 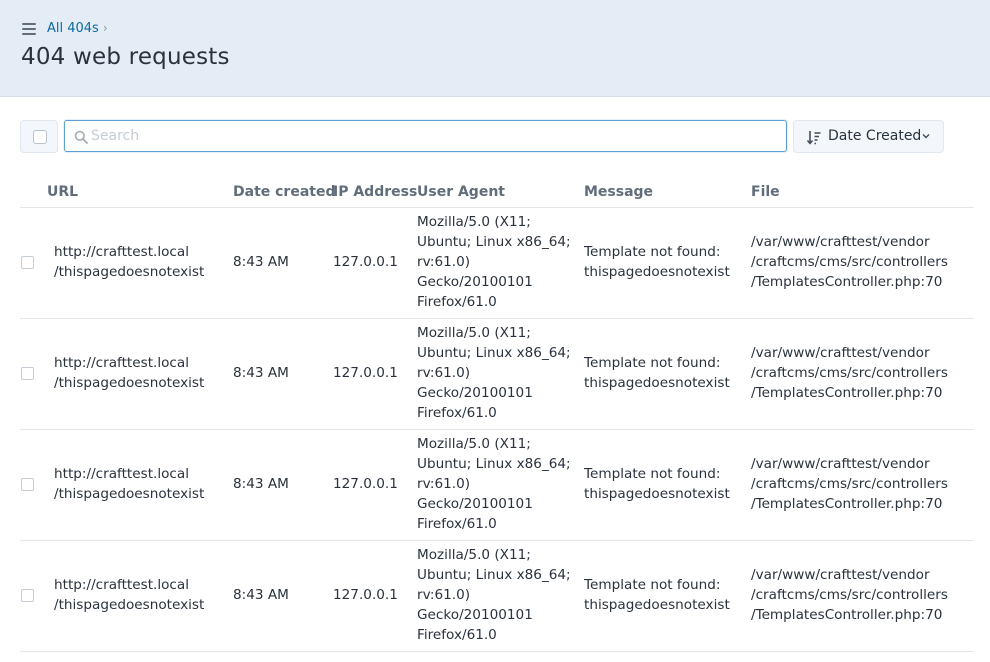 I want to click on select-all-checkbox, so click(x=39, y=136).